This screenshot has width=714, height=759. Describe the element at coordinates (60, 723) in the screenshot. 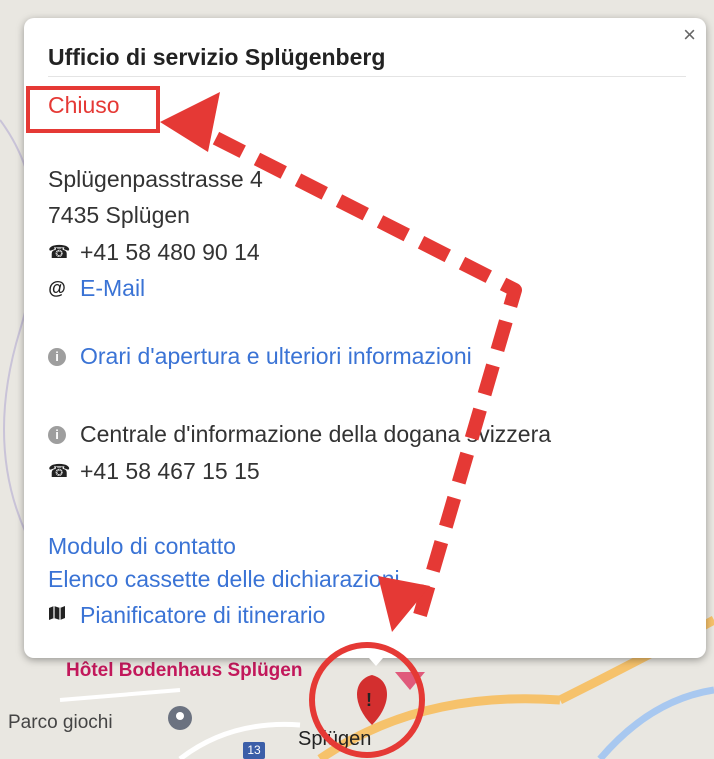

I see `park-label: Parco giochi` at that location.